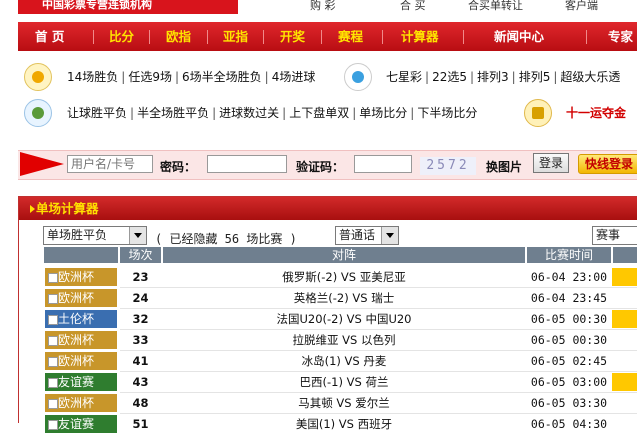  Describe the element at coordinates (389, 235) in the screenshot. I see `chevron-down-icon` at that location.